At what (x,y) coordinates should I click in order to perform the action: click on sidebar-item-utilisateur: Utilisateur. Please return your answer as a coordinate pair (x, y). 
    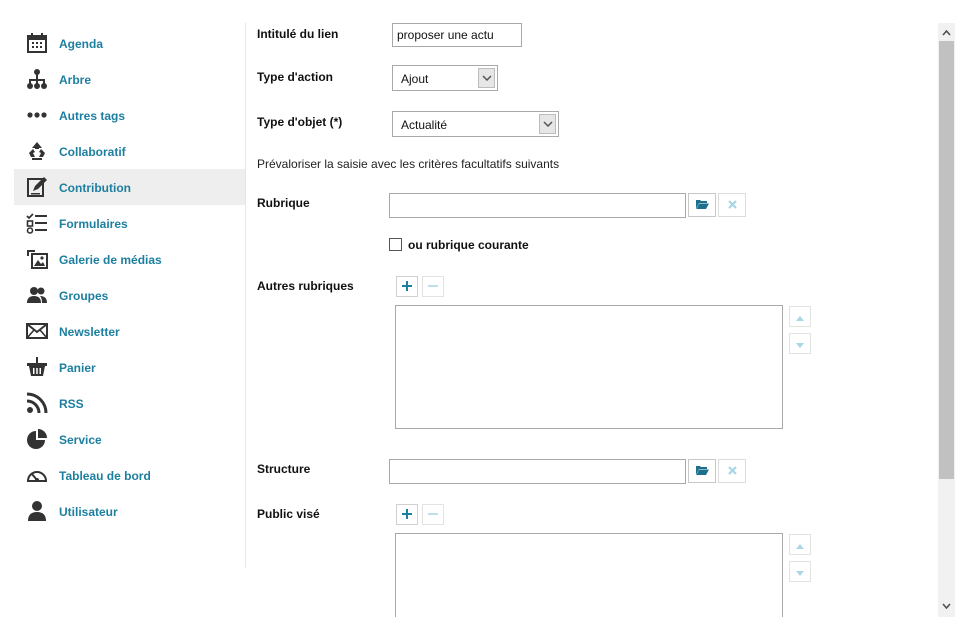
    Looking at the image, I should click on (129, 511).